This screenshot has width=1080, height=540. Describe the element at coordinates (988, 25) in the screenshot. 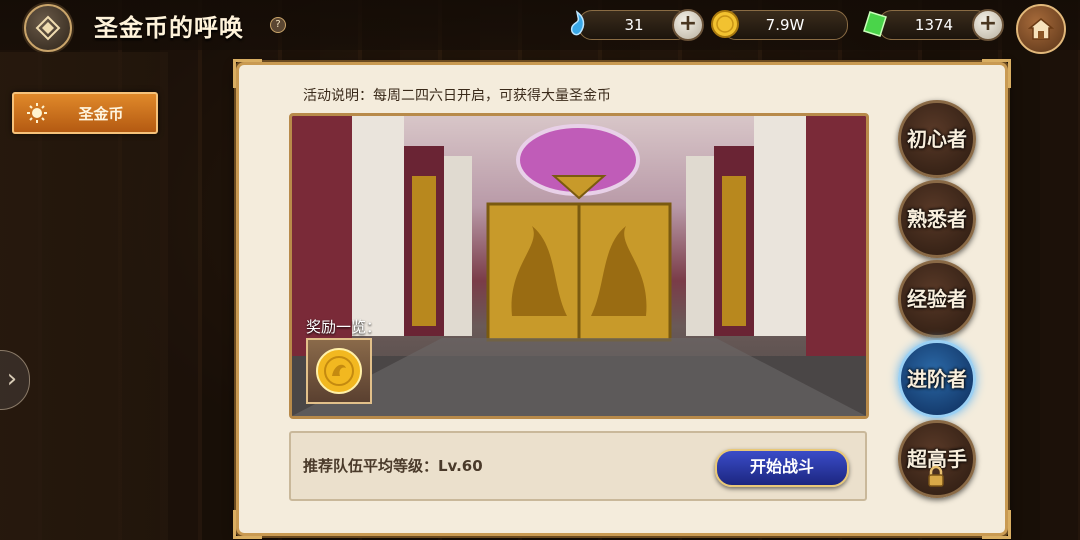

I see `add-gem-button: +` at that location.